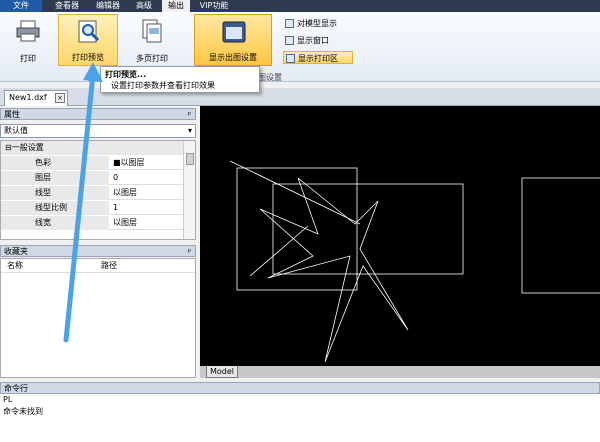 This screenshot has width=600, height=442. What do you see at coordinates (144, 6) in the screenshot?
I see `menu-tab-advanced: 高级` at bounding box center [144, 6].